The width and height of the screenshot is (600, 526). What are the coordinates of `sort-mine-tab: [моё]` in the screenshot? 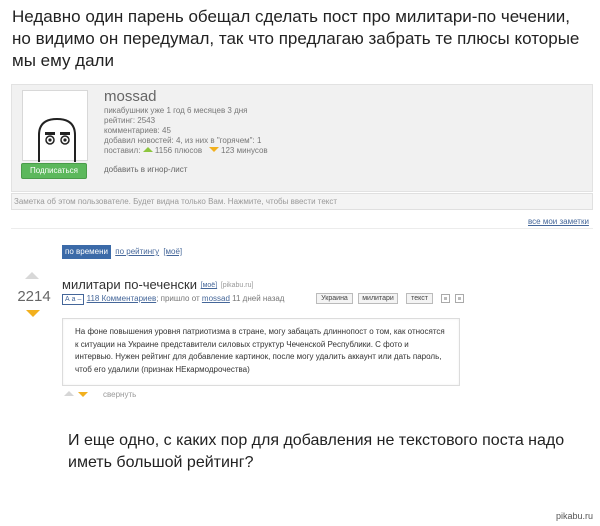 It's located at (172, 251).